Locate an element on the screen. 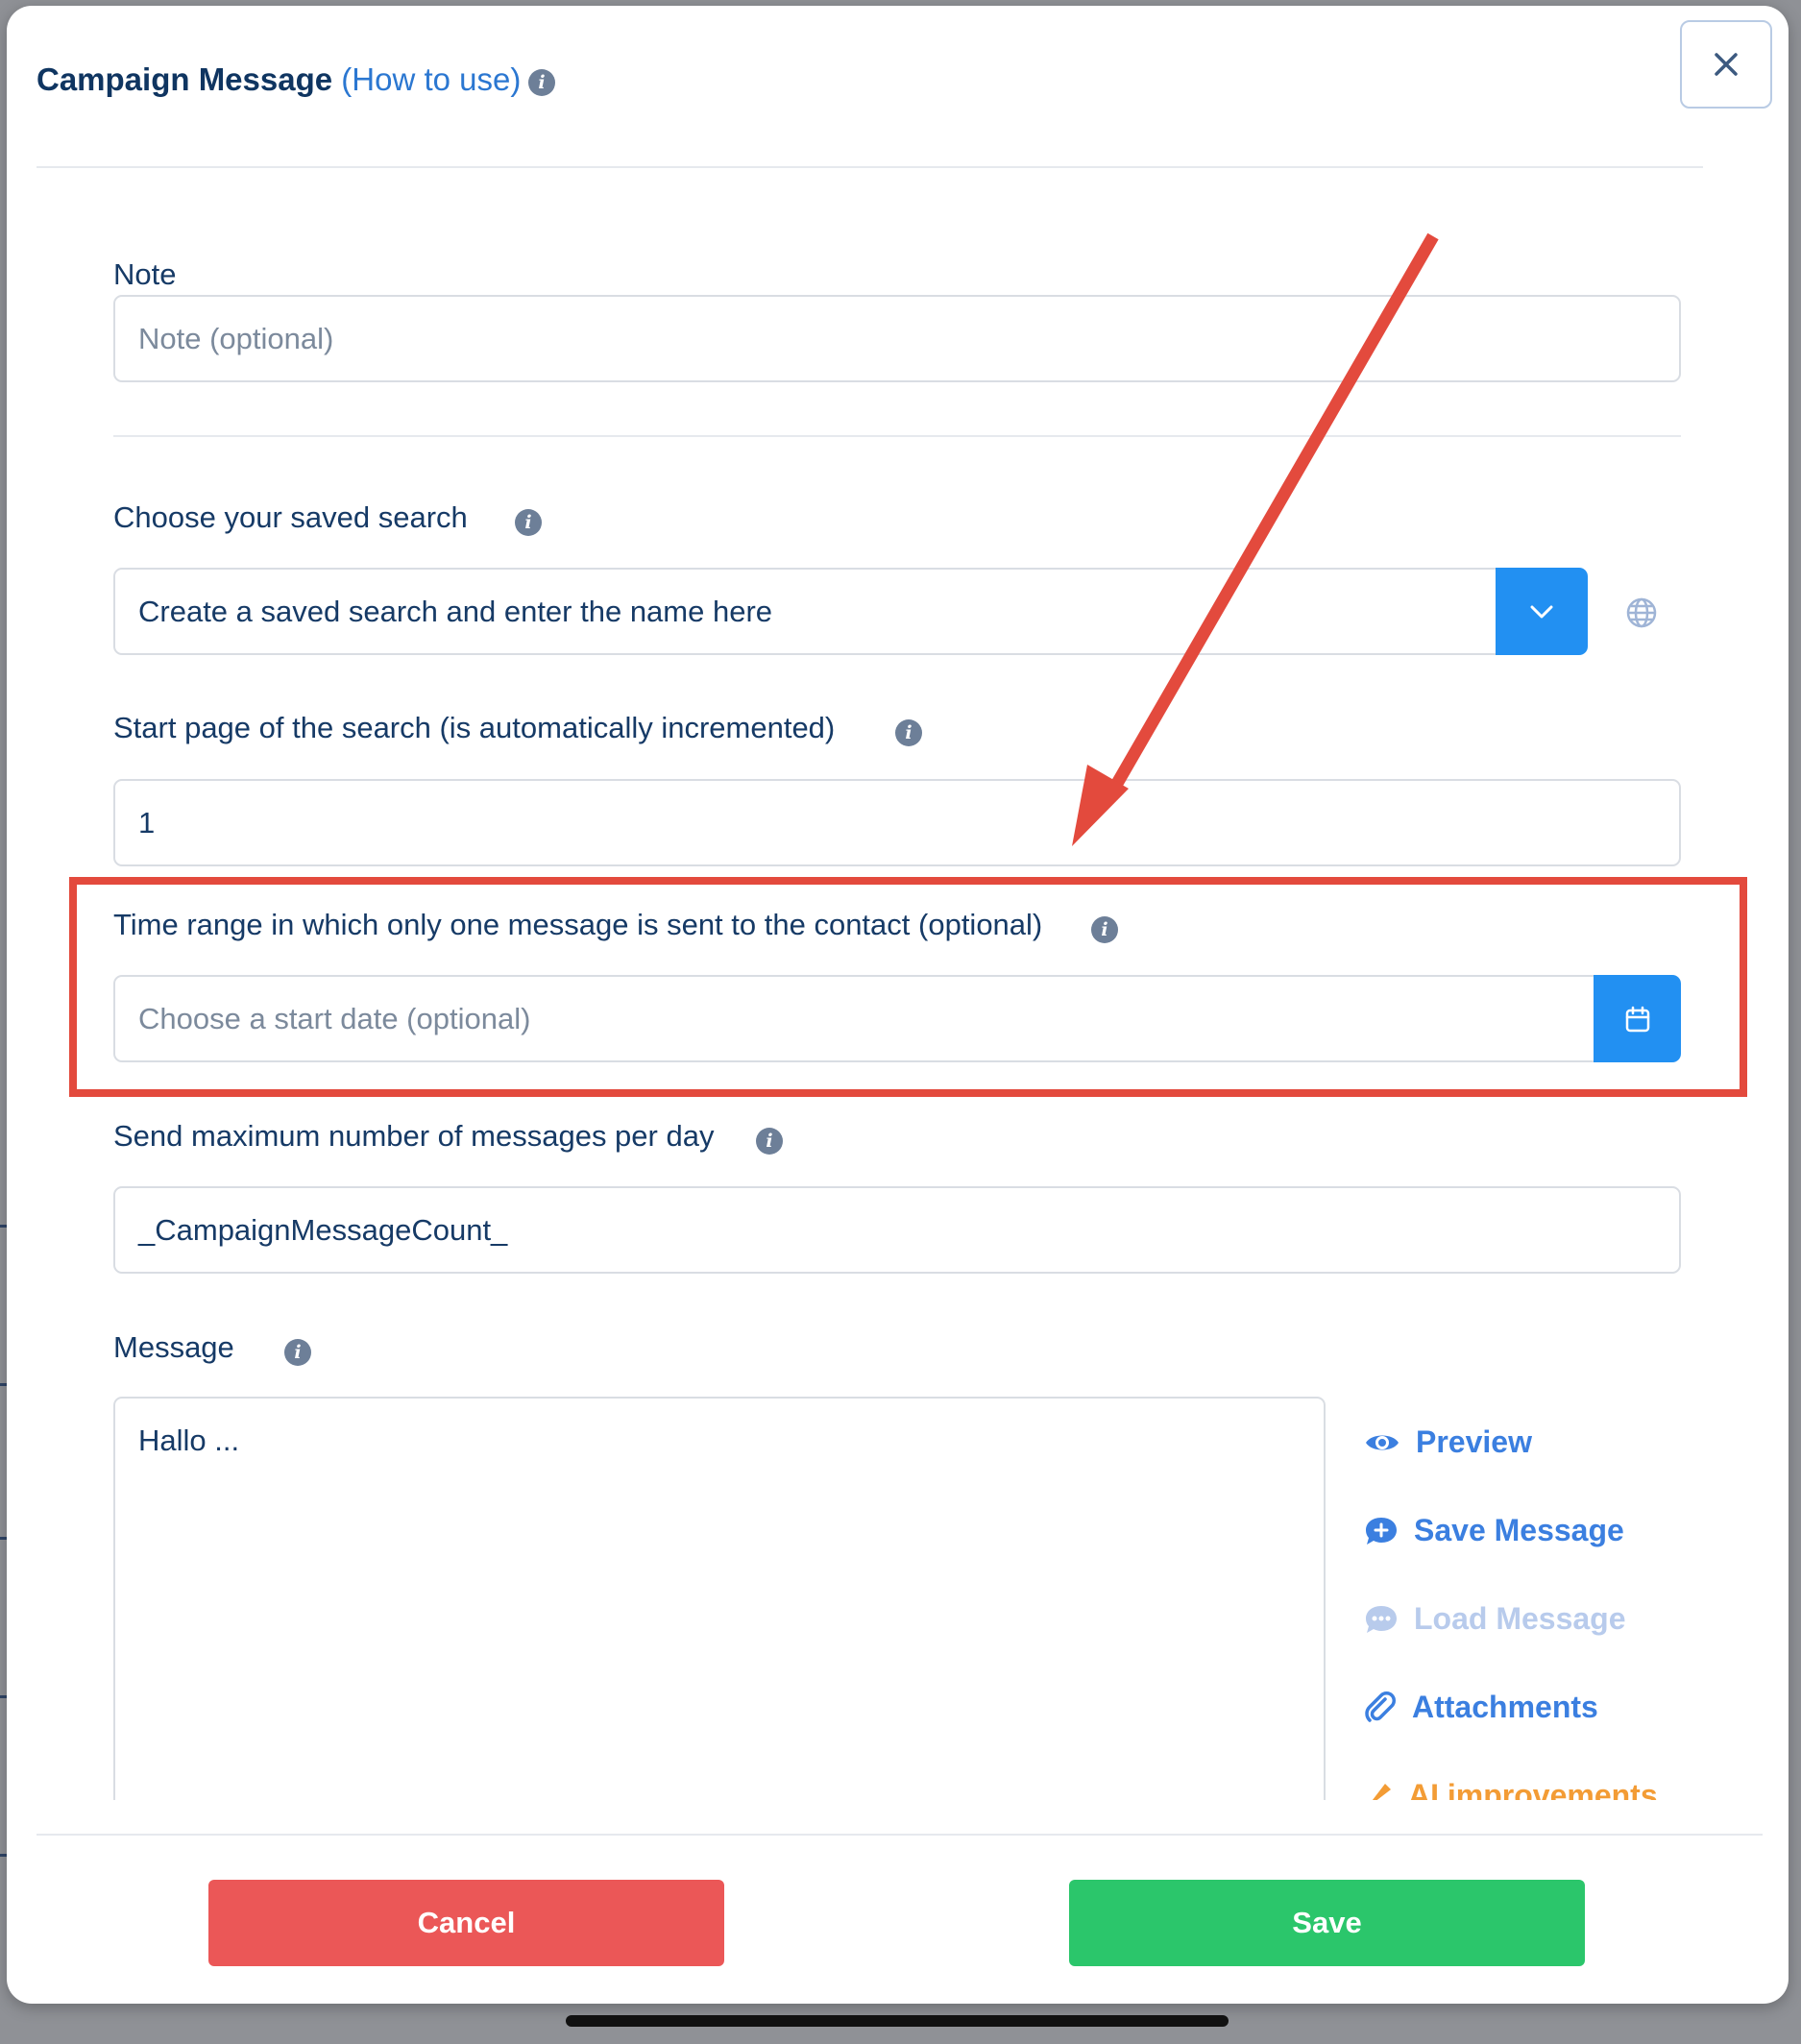  ai-improvements-button: AI improvements is located at coordinates (1511, 1790).